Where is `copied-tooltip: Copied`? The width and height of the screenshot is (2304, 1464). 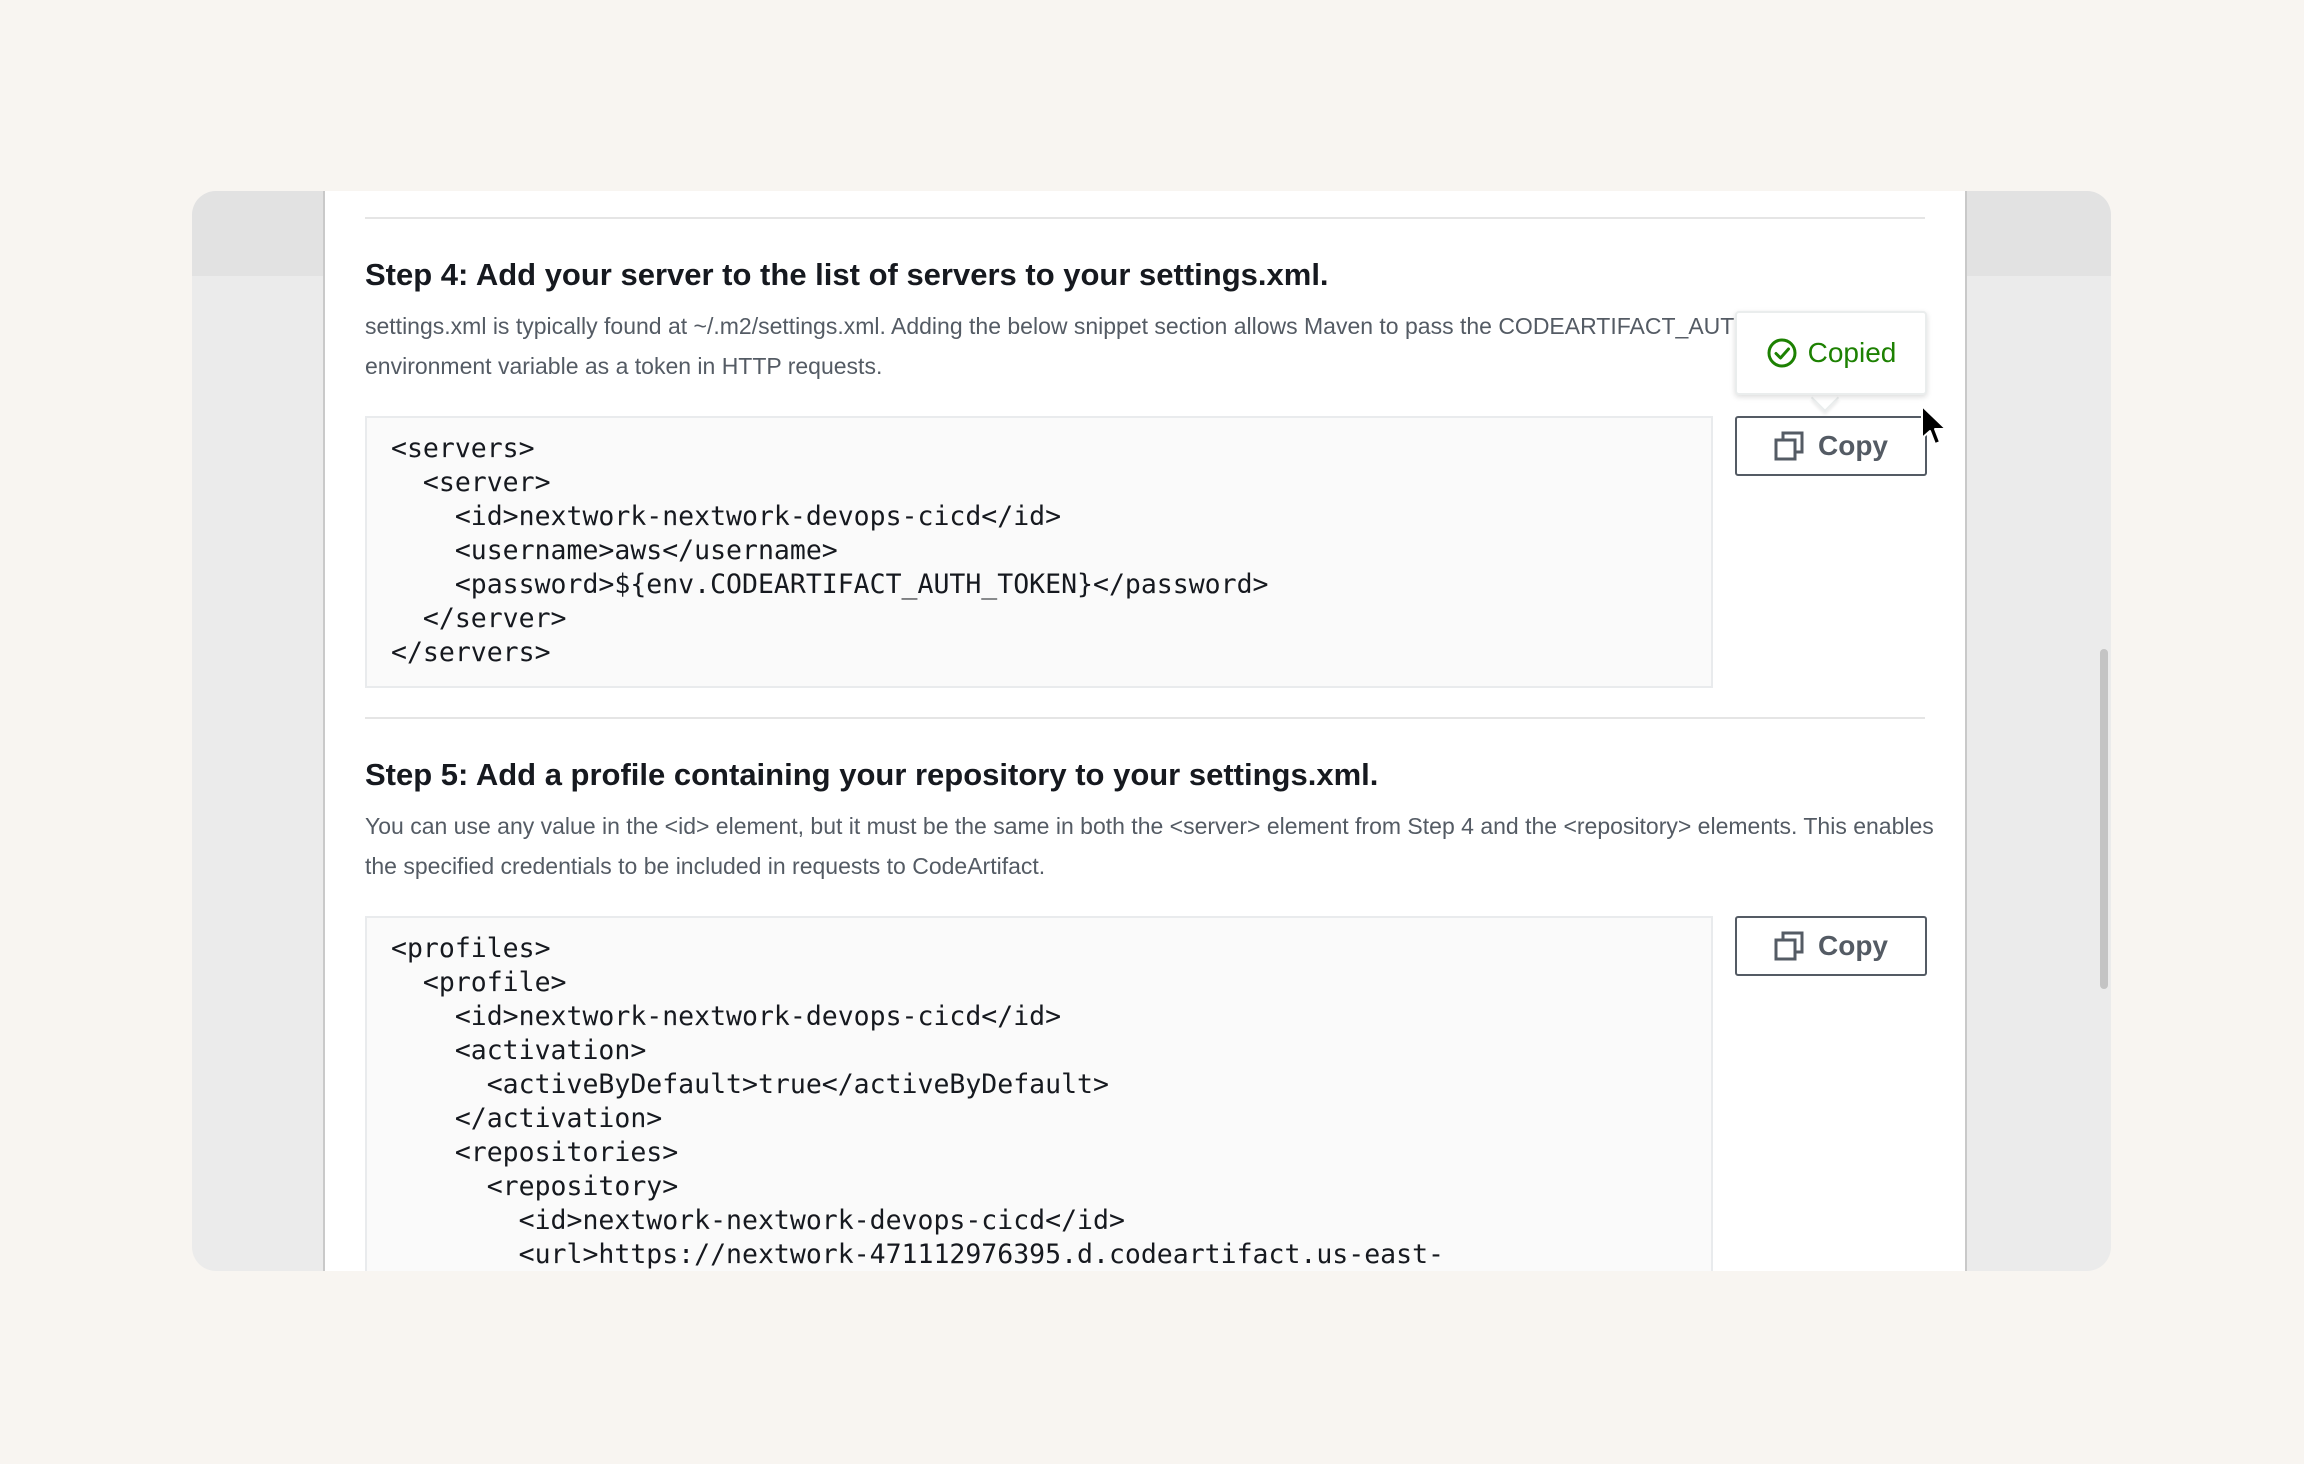
copied-tooltip: Copied is located at coordinates (1831, 353).